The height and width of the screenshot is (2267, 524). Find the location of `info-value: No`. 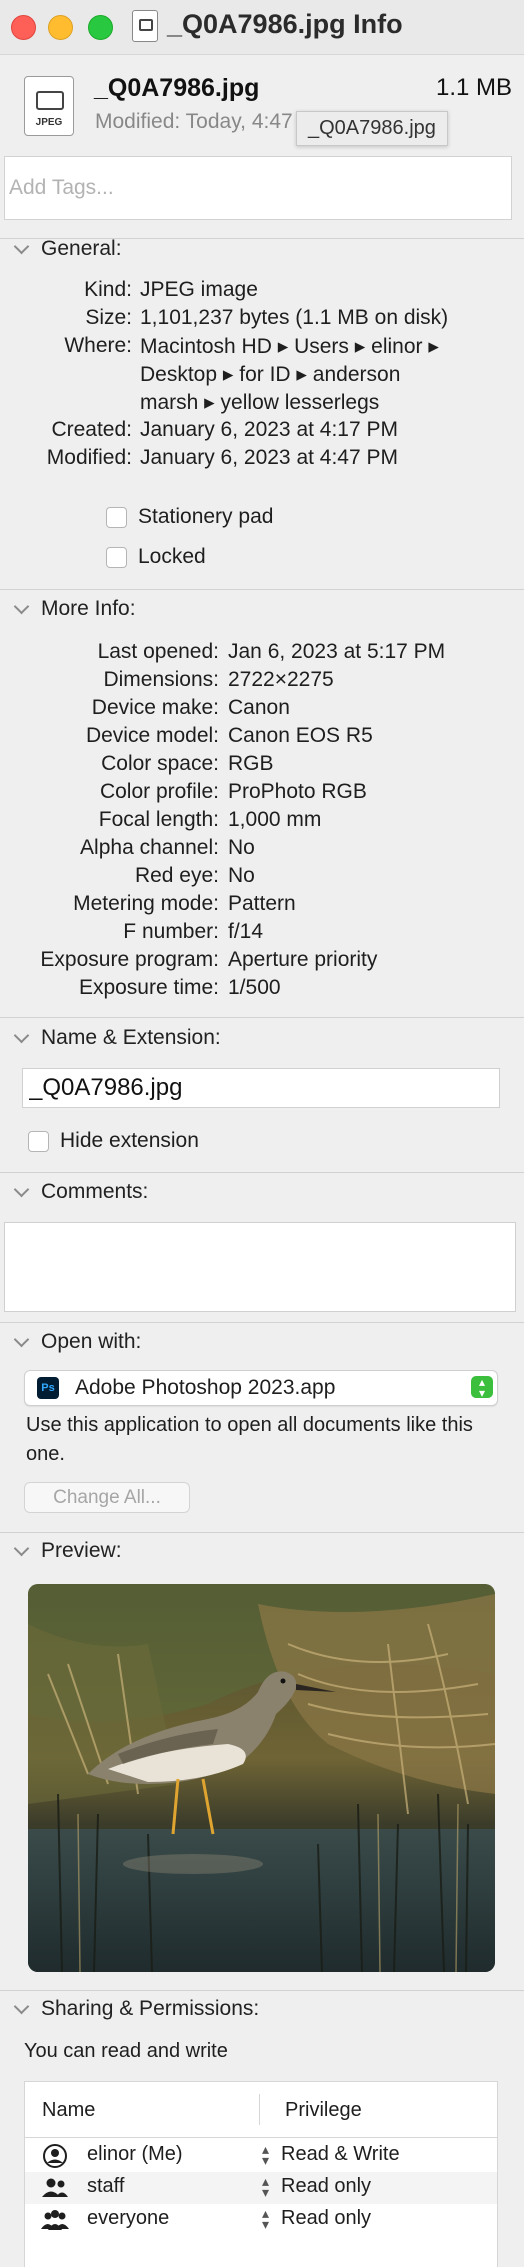

info-value: No is located at coordinates (241, 847).